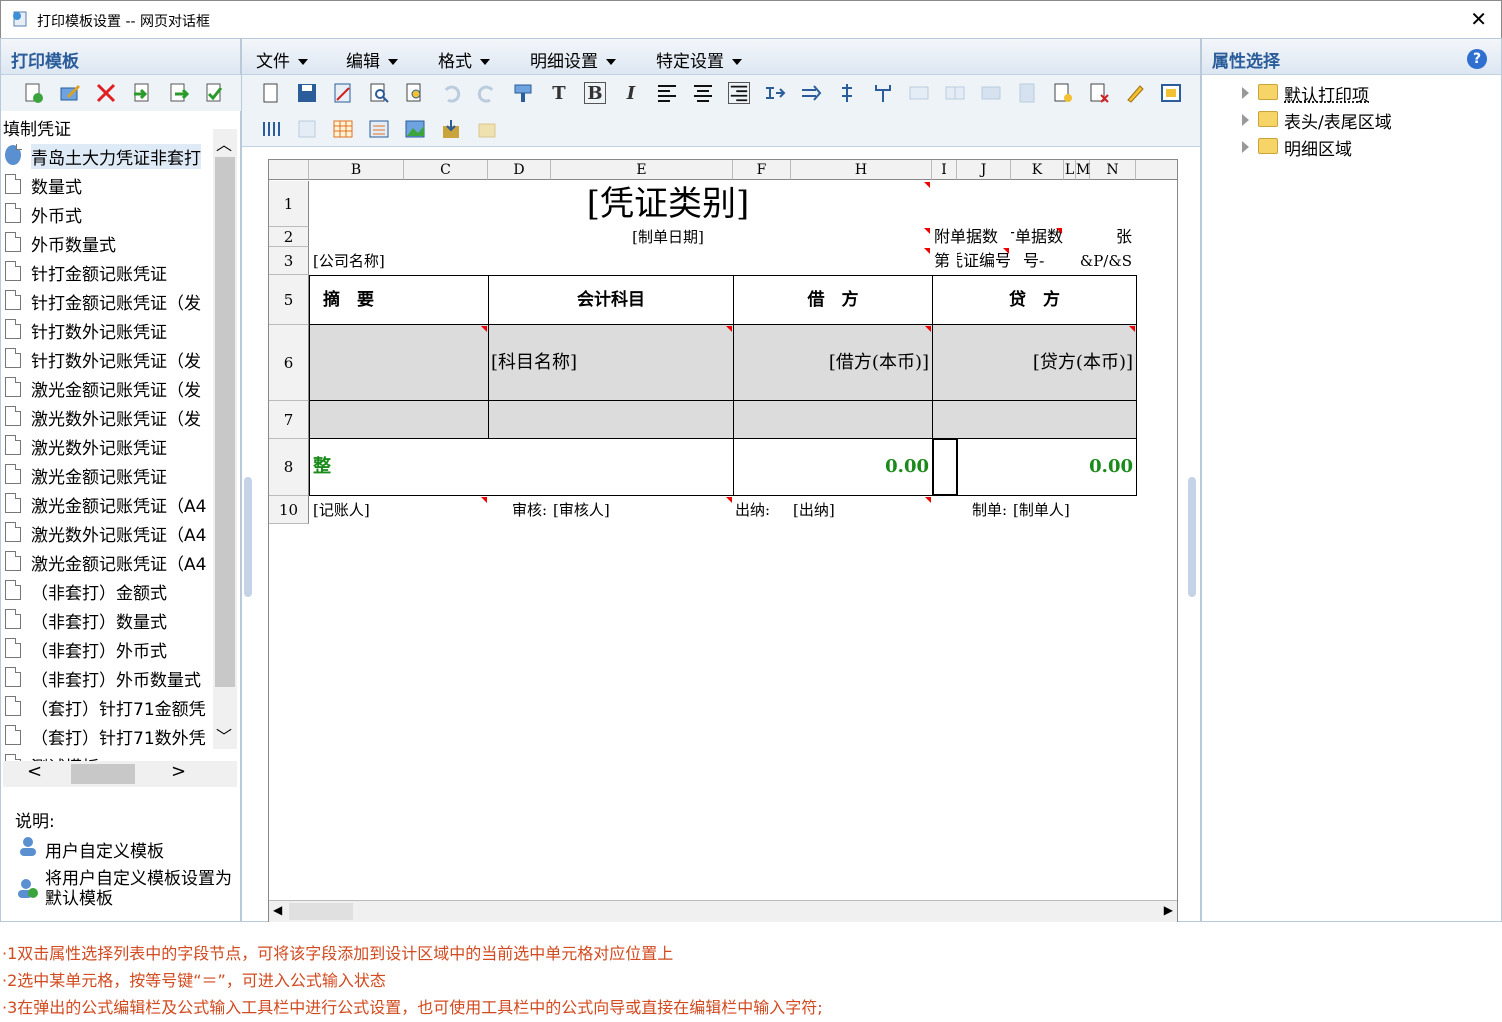  What do you see at coordinates (1171, 93) in the screenshot?
I see `properties-icon` at bounding box center [1171, 93].